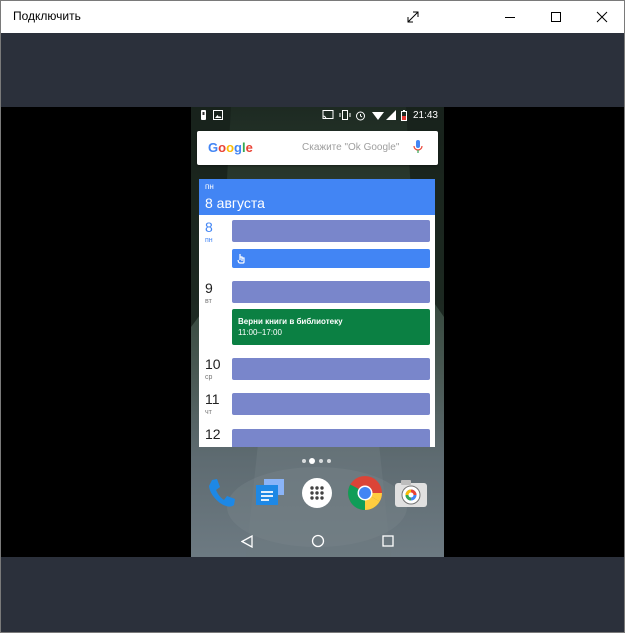 The width and height of the screenshot is (625, 633). What do you see at coordinates (241, 259) in the screenshot?
I see `hand-icon` at bounding box center [241, 259].